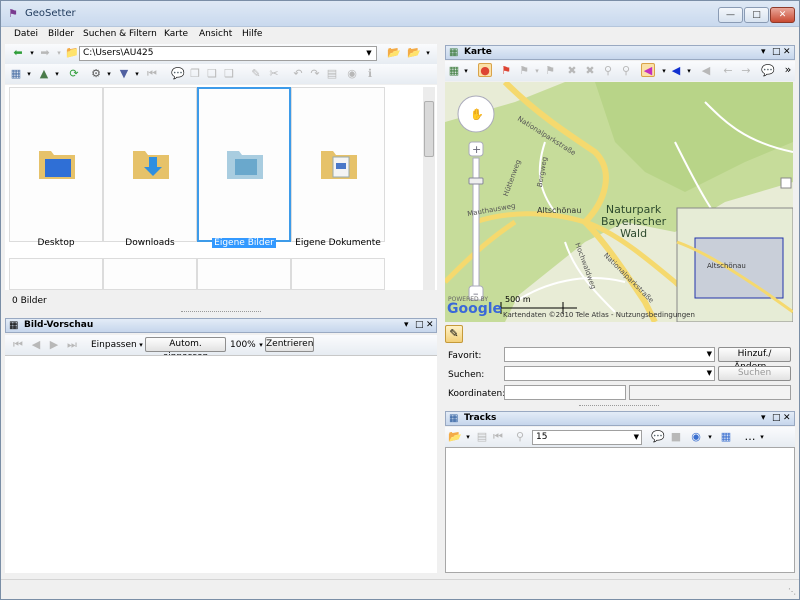 The width and height of the screenshot is (800, 600). Describe the element at coordinates (466, 71) in the screenshot. I see `map-type-dropdown-icon: ▾` at that location.